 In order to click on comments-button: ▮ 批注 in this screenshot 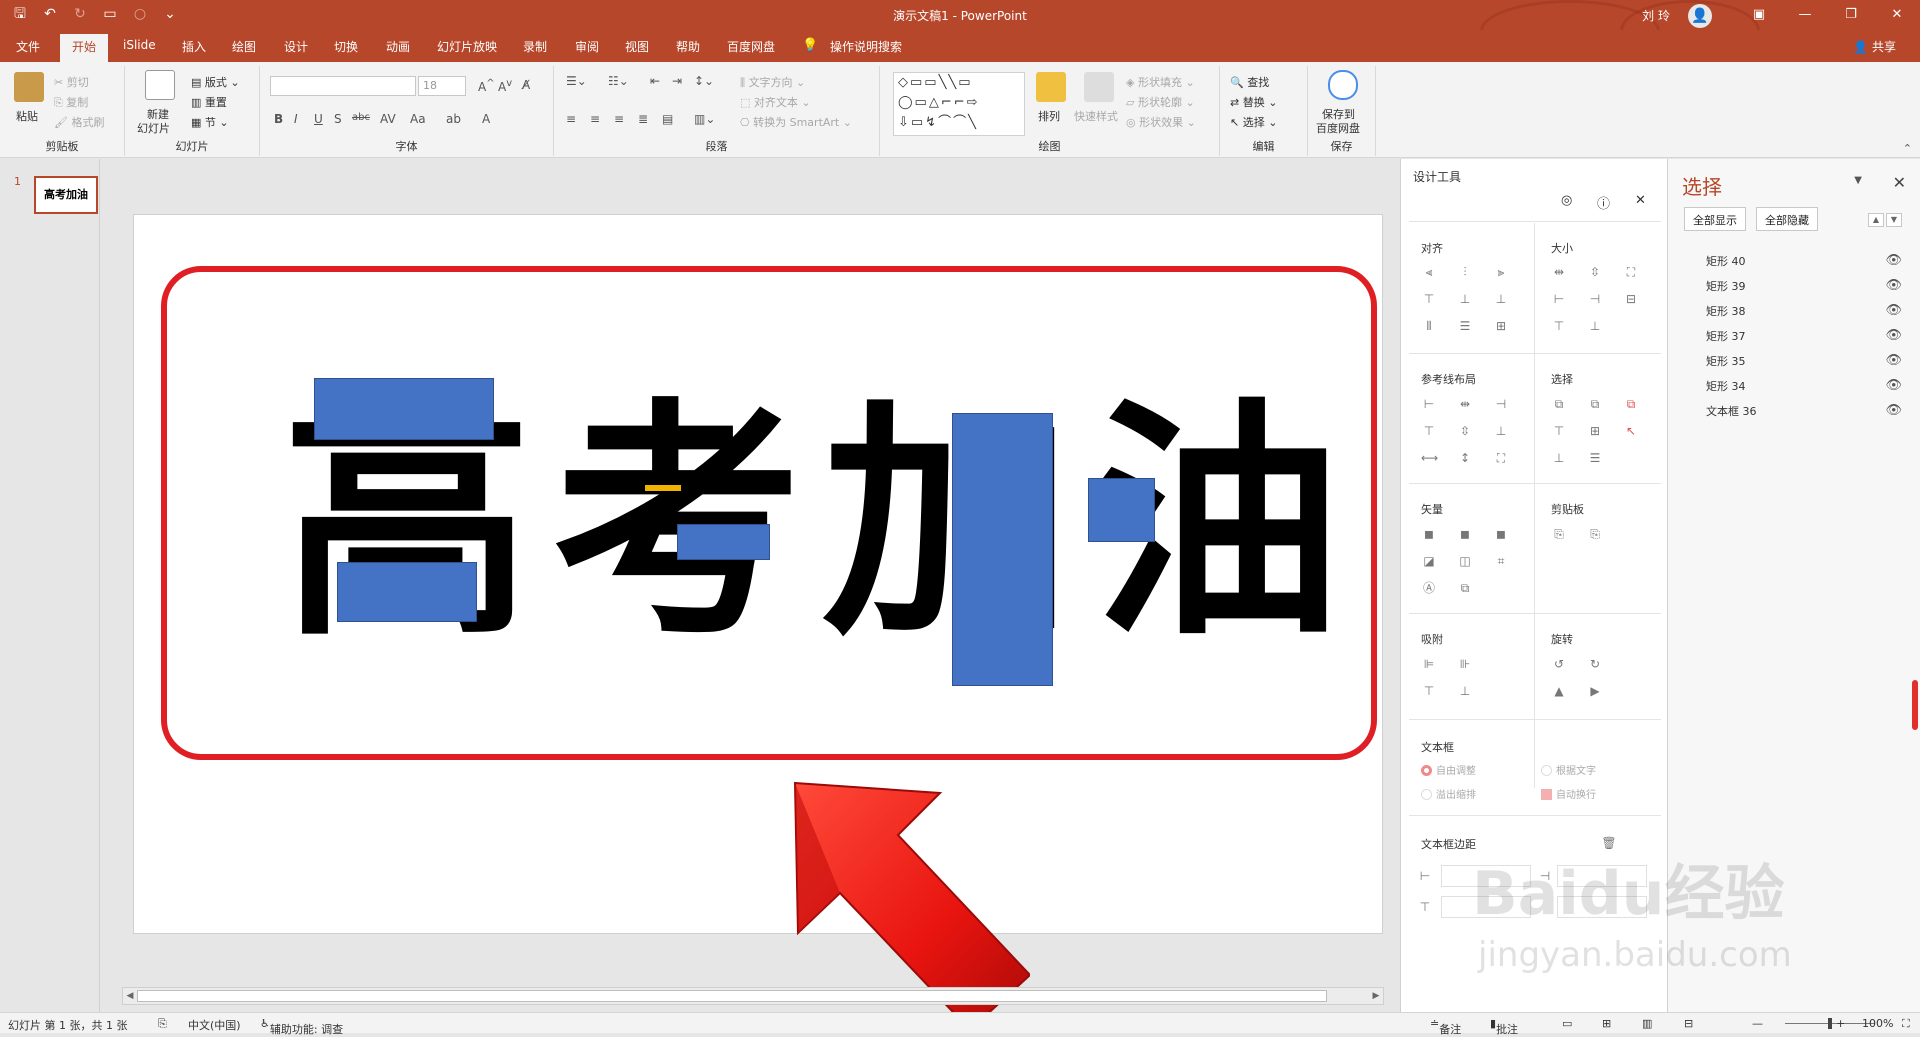, I will do `click(1504, 1026)`.